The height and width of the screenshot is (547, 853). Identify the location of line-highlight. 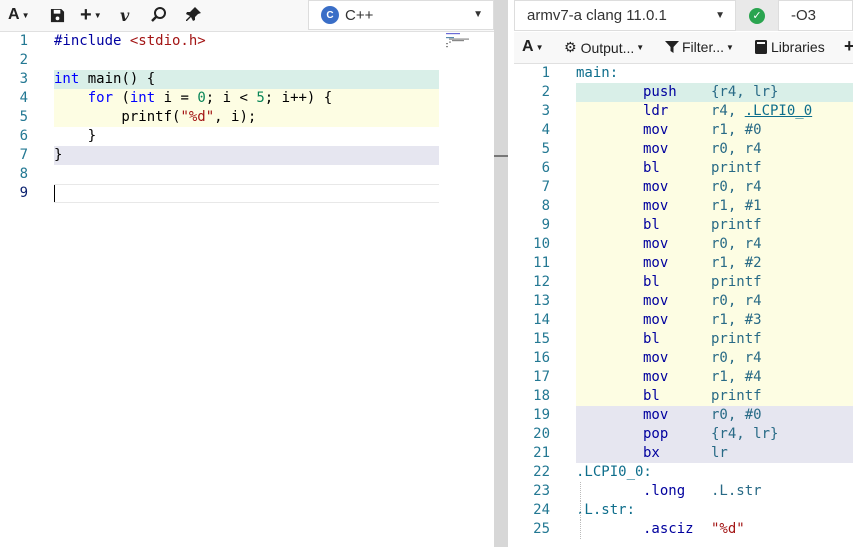
(246, 155).